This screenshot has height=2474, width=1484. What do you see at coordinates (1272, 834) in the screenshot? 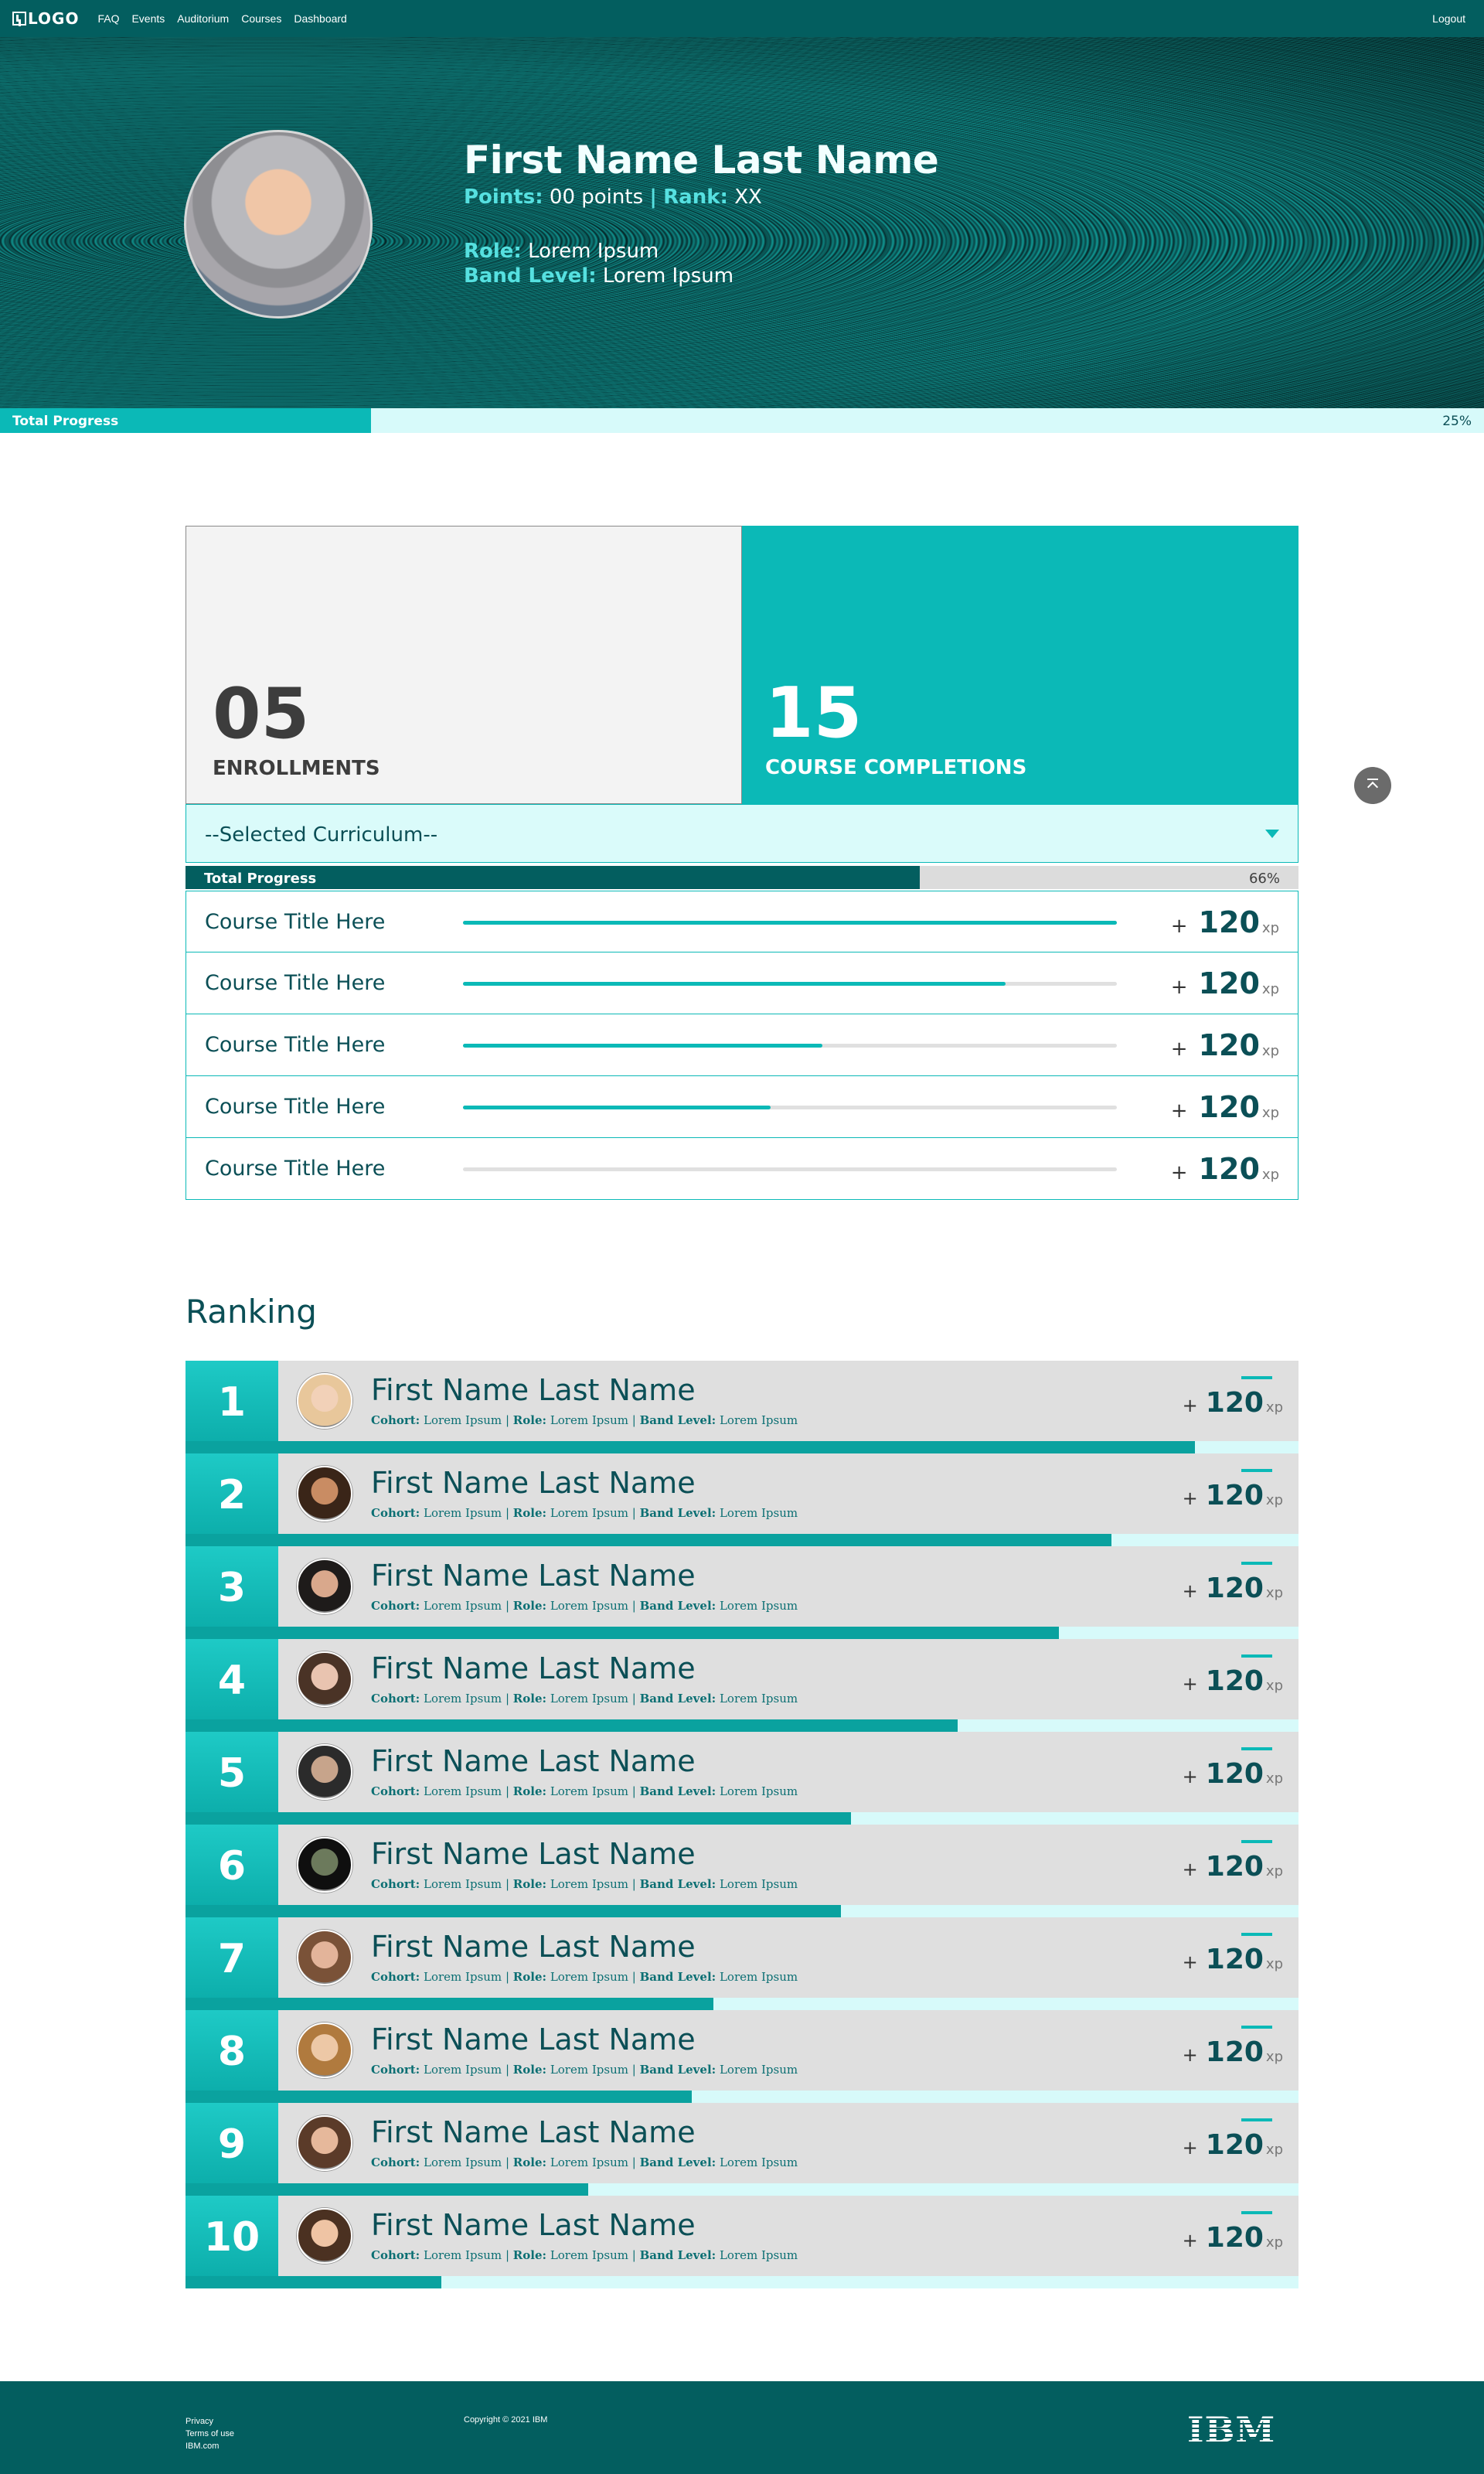
I see `chevron-down-icon` at bounding box center [1272, 834].